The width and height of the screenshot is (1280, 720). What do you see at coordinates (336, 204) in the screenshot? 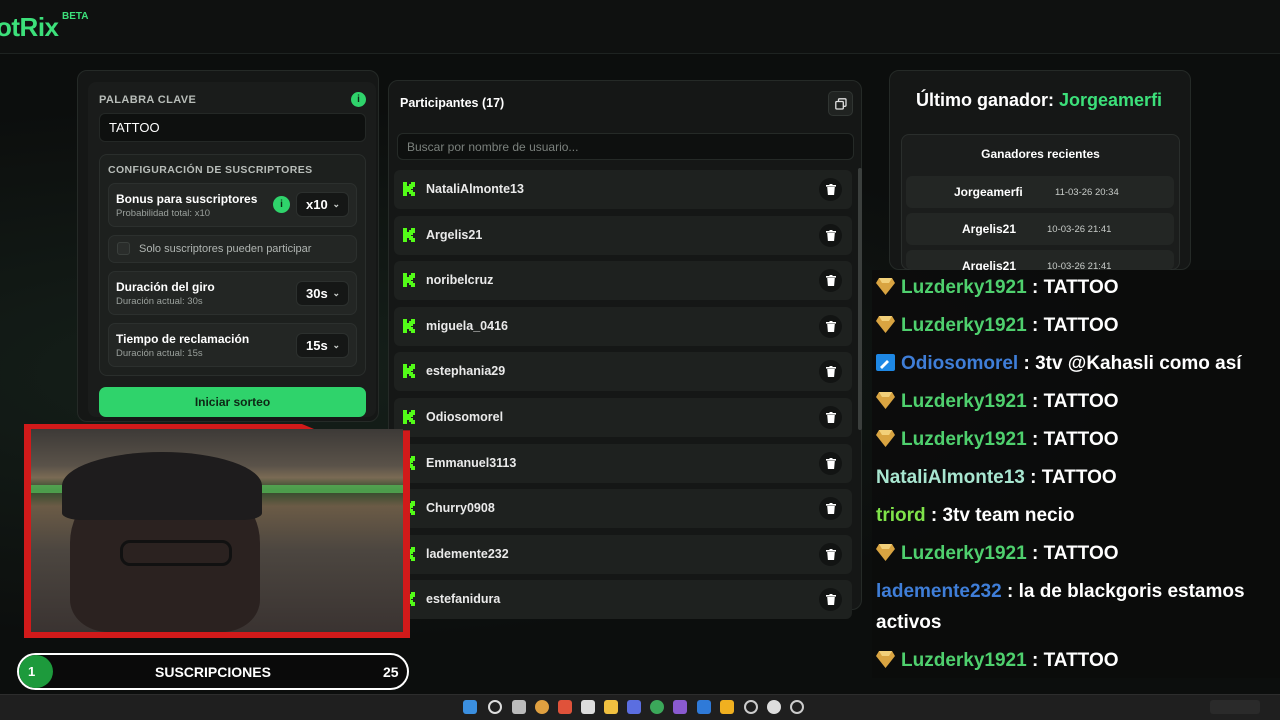
I see `chevron-down-icon: ⌄` at bounding box center [336, 204].